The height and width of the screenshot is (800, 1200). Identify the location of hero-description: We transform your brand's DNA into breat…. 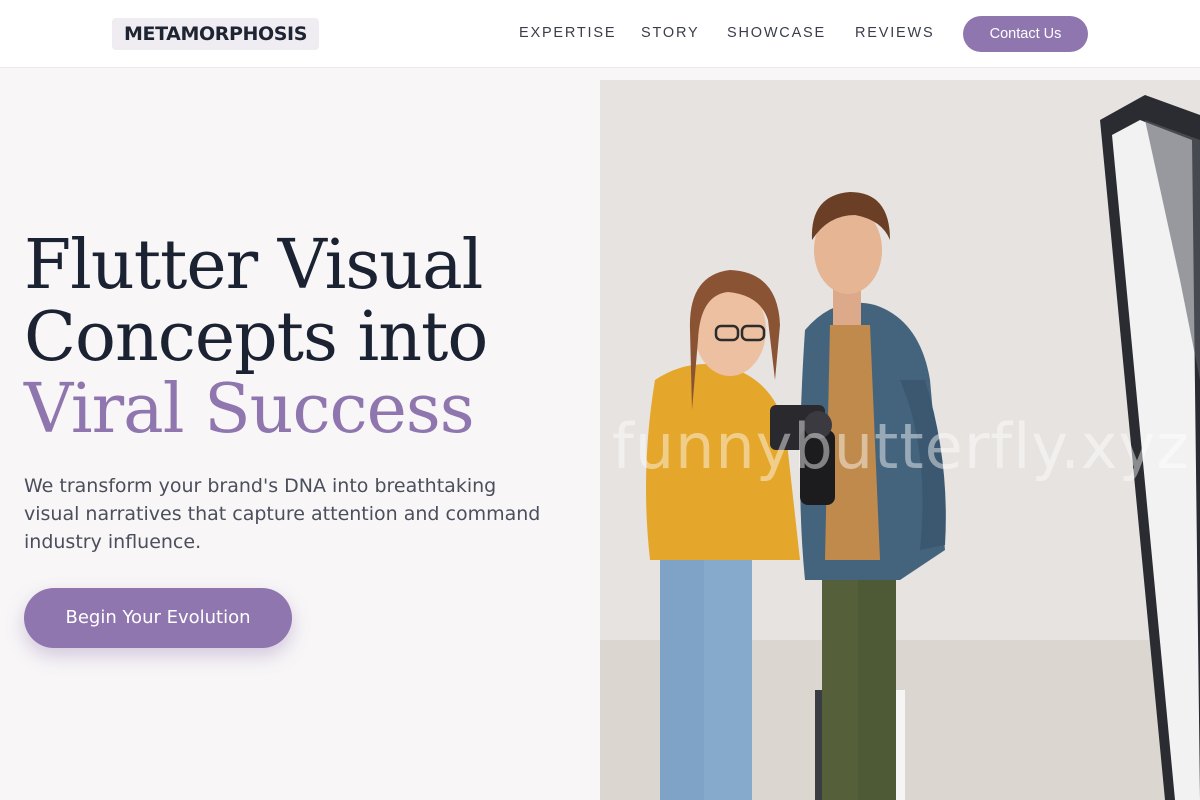
(282, 514).